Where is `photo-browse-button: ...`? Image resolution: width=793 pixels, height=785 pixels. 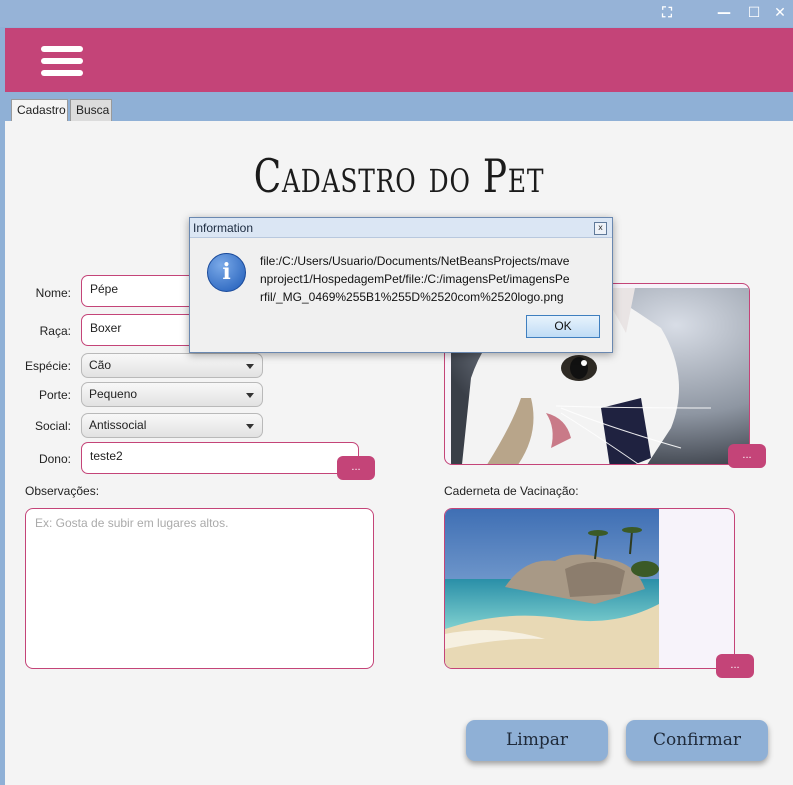 photo-browse-button: ... is located at coordinates (747, 456).